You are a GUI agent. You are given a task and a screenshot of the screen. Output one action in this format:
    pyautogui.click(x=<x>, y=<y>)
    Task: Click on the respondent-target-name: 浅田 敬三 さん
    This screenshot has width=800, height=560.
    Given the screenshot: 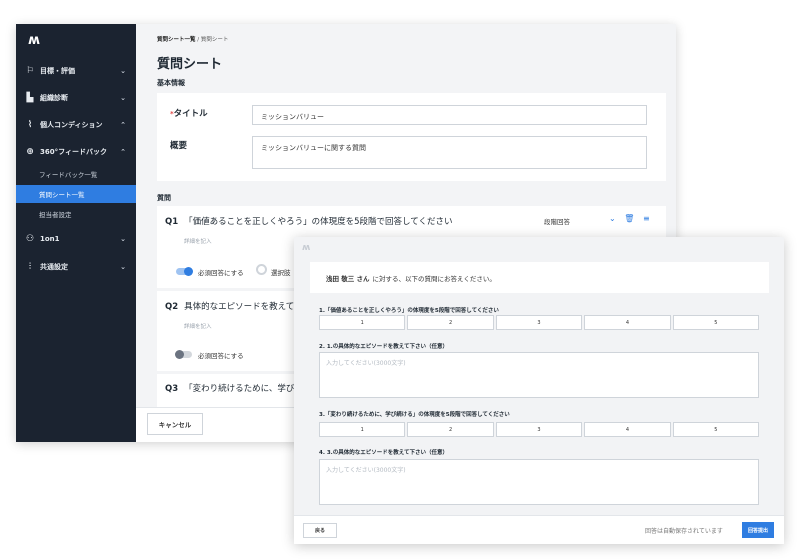 What is the action you would take?
    pyautogui.click(x=348, y=278)
    